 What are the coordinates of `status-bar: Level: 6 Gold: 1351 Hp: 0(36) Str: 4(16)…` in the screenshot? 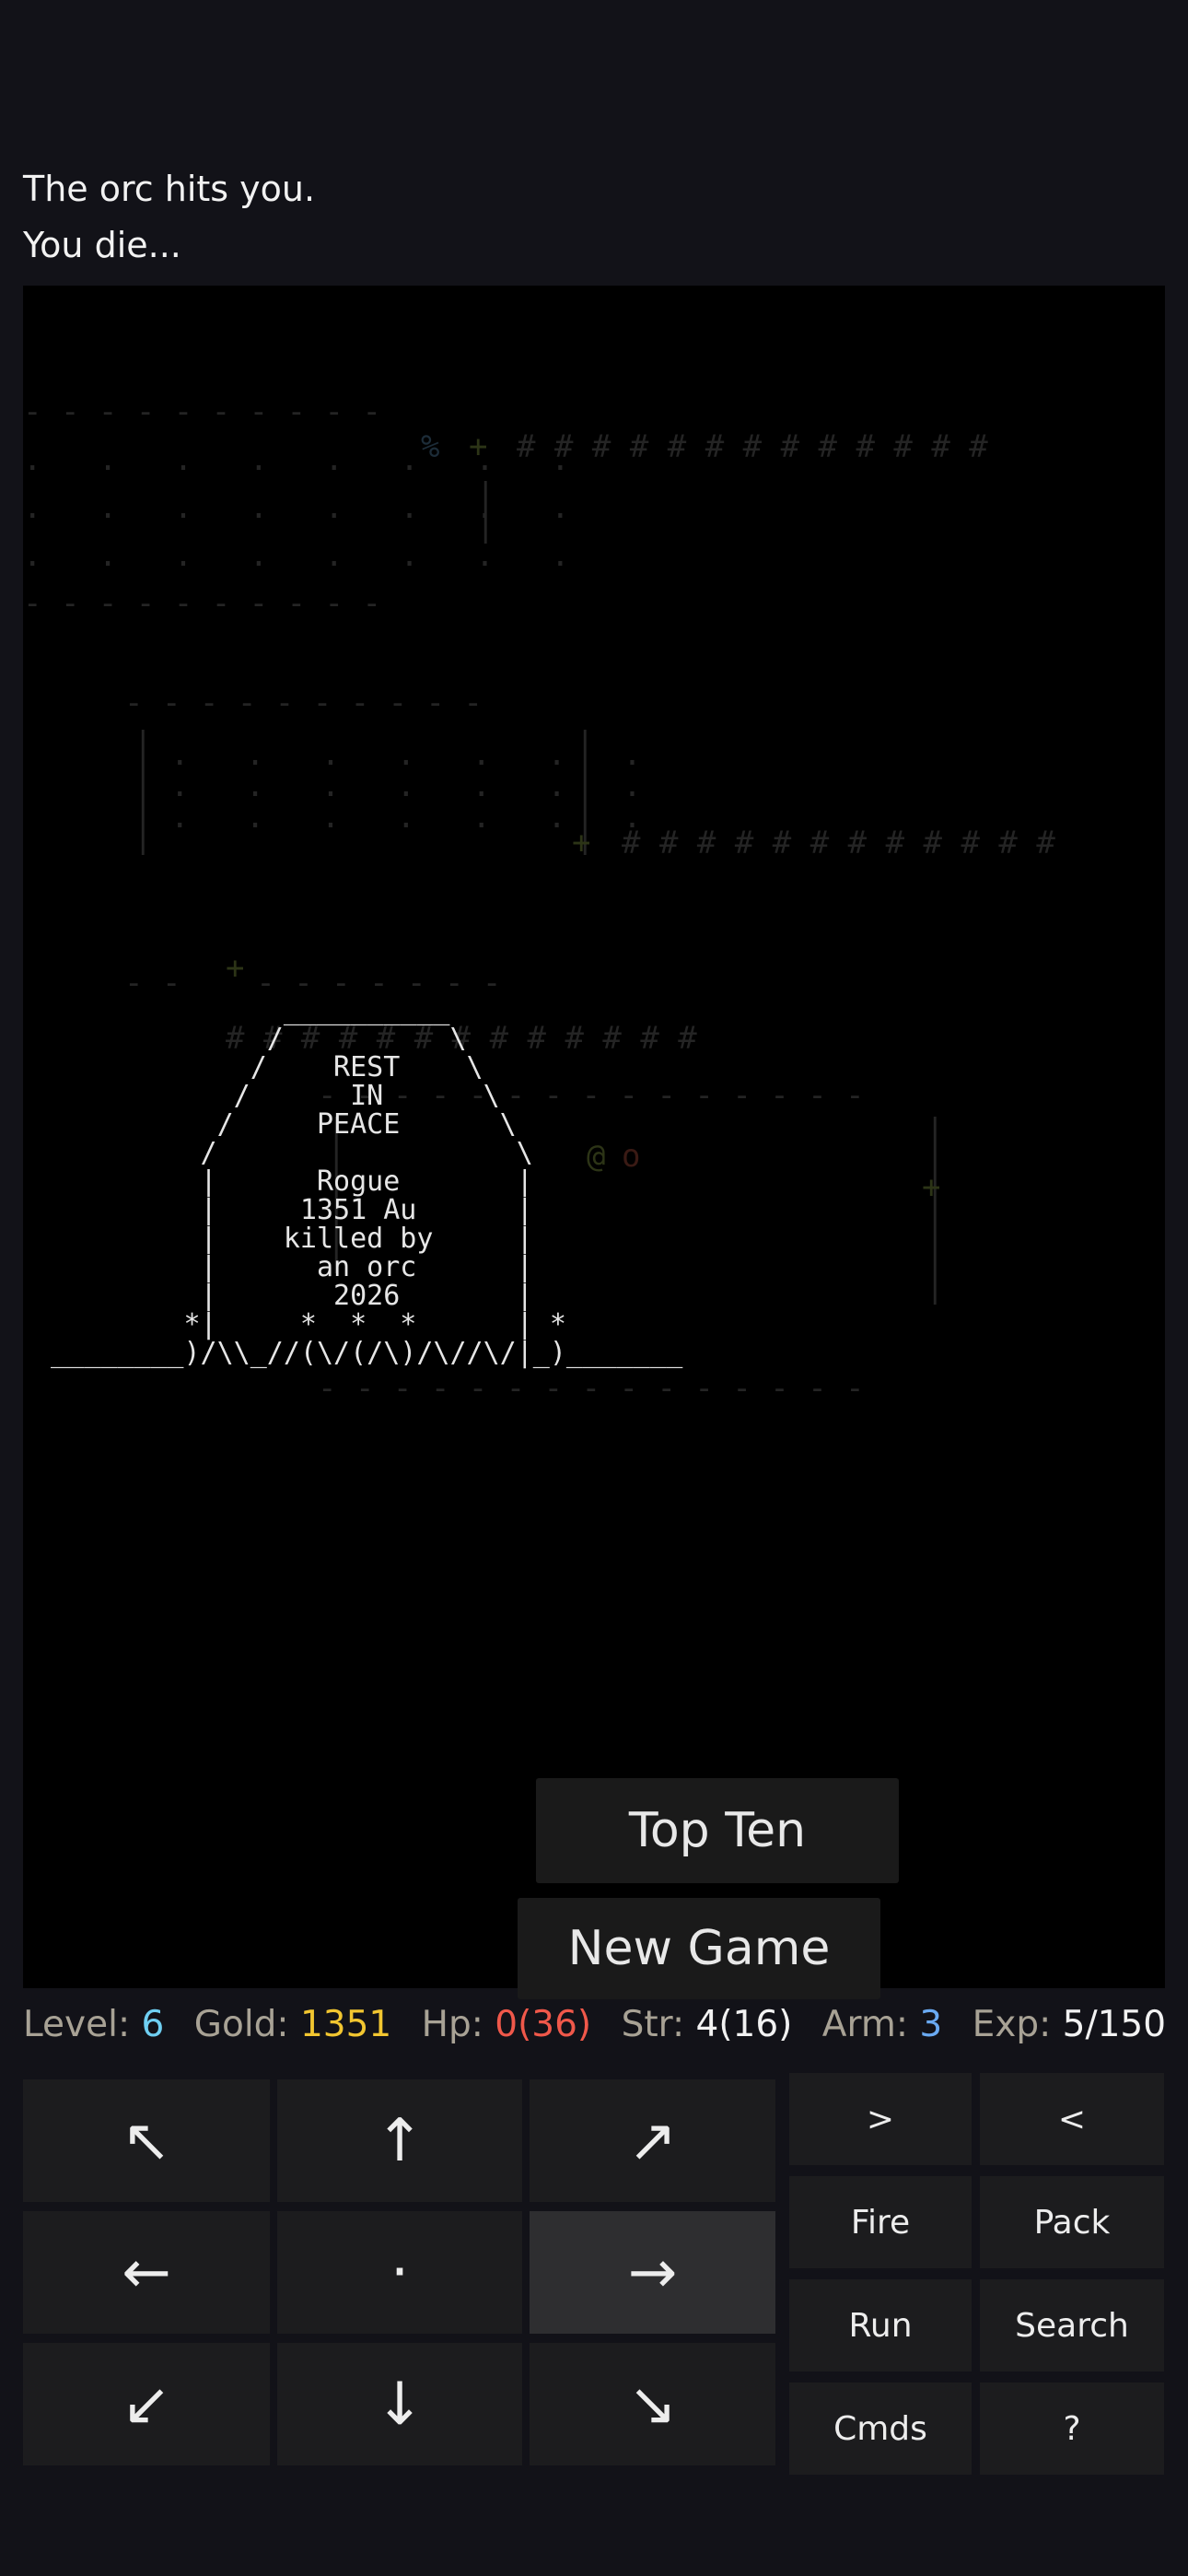 It's located at (594, 2025).